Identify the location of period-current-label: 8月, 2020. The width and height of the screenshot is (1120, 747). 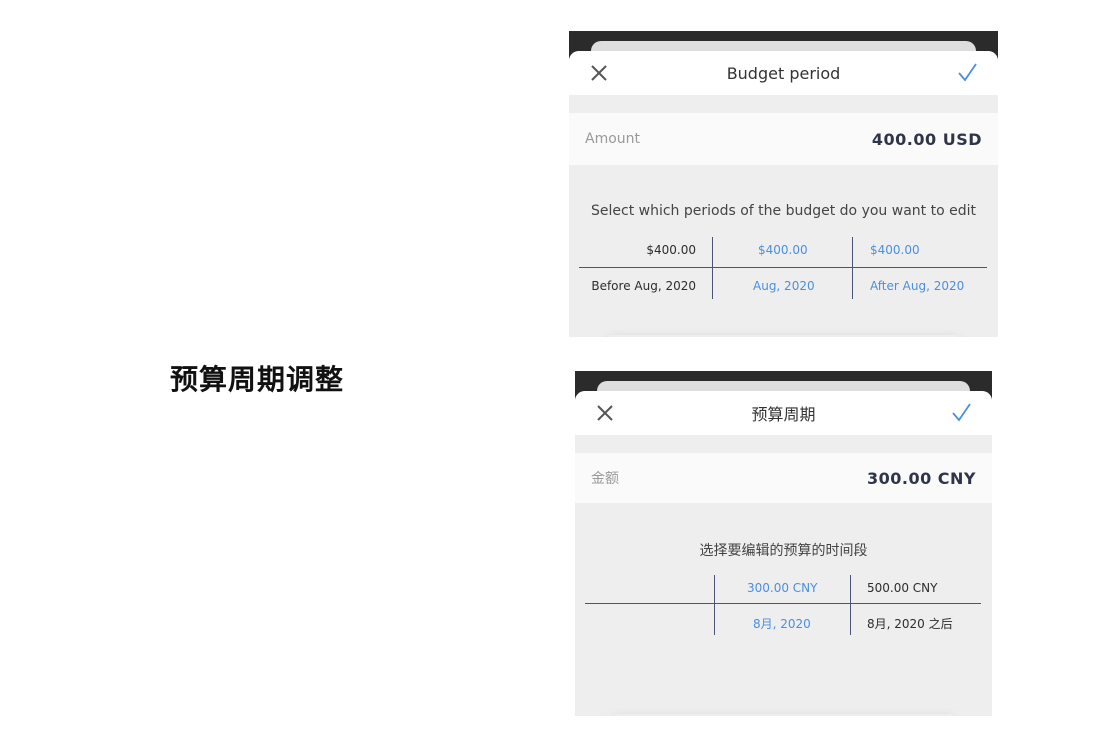
(782, 623).